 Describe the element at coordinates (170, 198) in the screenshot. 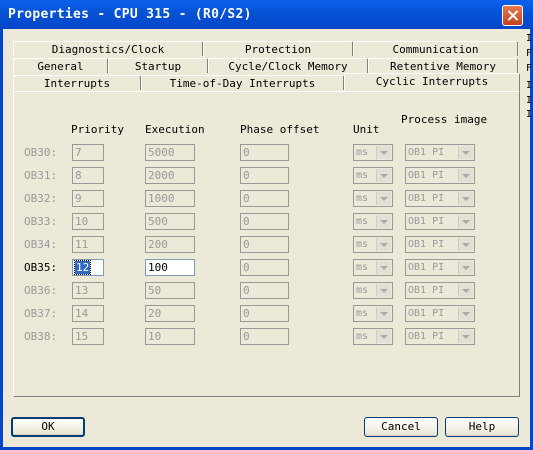

I see `execution-field: 1000` at that location.